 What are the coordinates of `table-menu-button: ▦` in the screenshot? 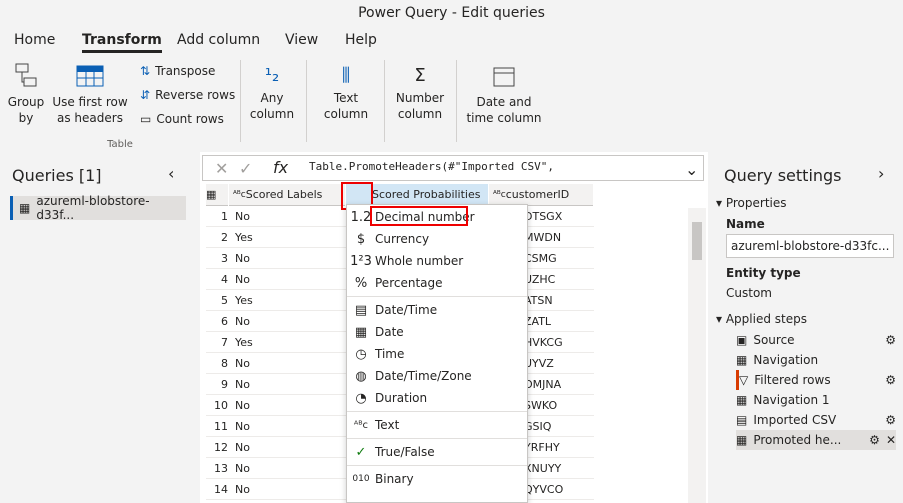 It's located at (217, 195).